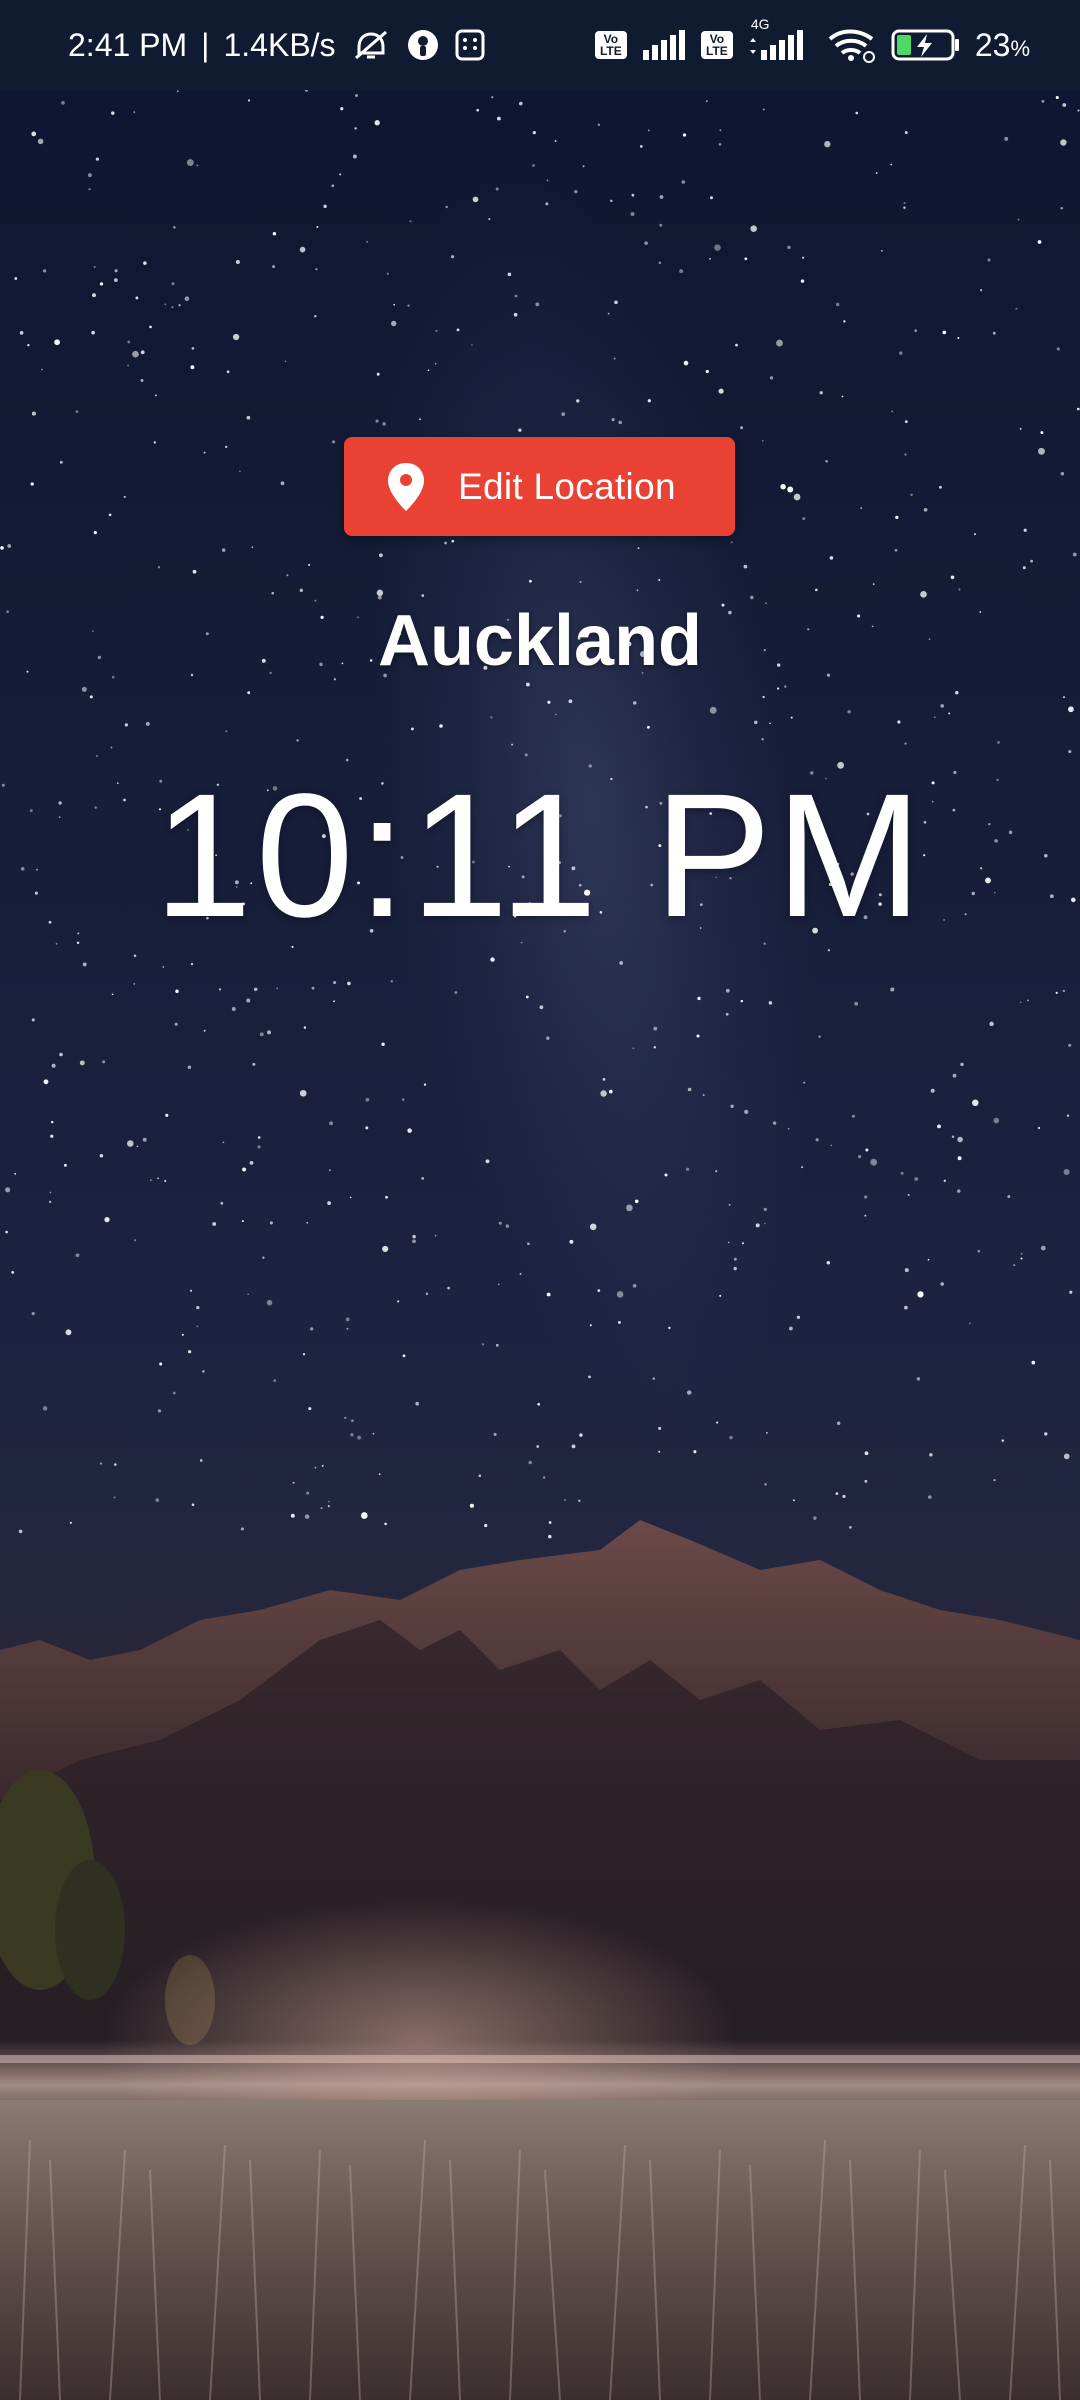 This screenshot has height=2400, width=1080. What do you see at coordinates (780, 38) in the screenshot?
I see `signal-4g-icon: 4G` at bounding box center [780, 38].